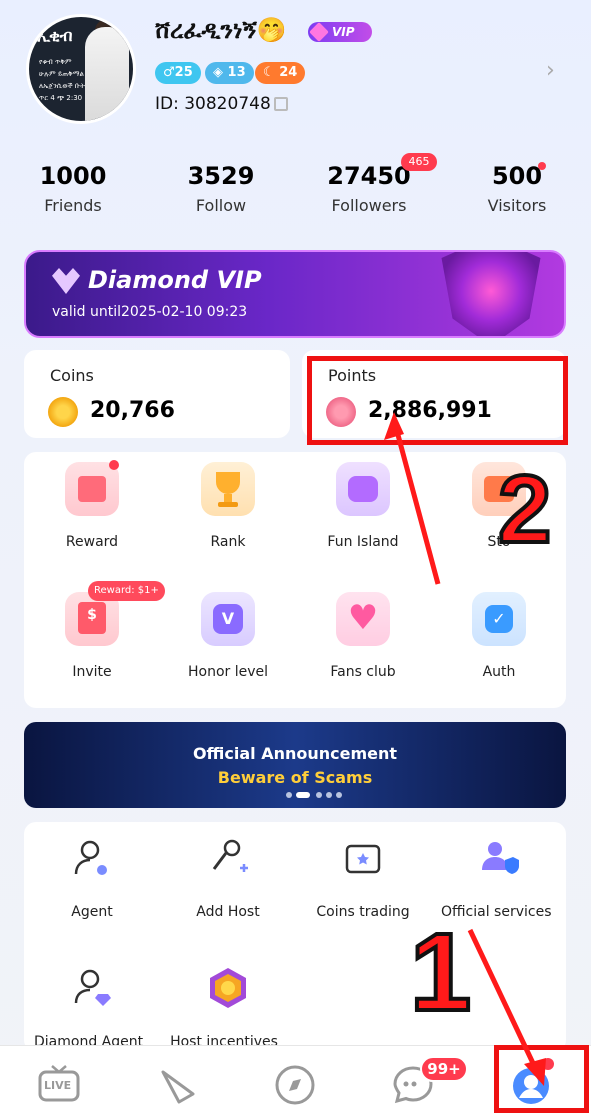  Describe the element at coordinates (440, 972) in the screenshot. I see `step-number-1: 1` at that location.